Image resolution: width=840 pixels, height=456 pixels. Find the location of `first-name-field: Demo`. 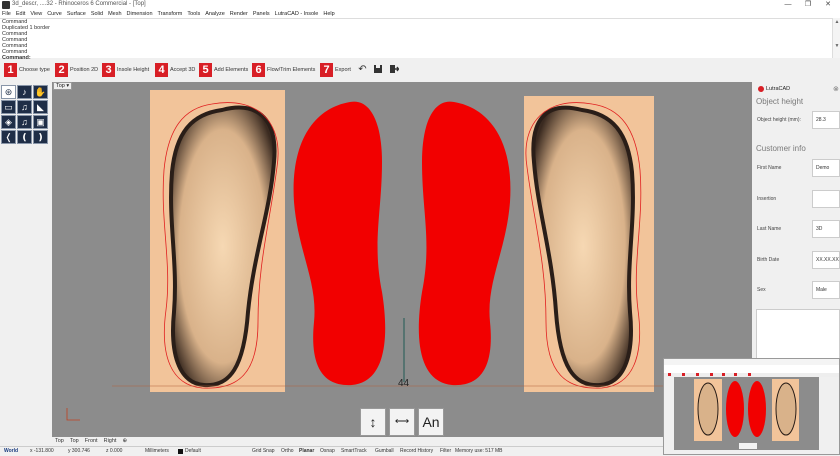

first-name-field: Demo is located at coordinates (826, 168).